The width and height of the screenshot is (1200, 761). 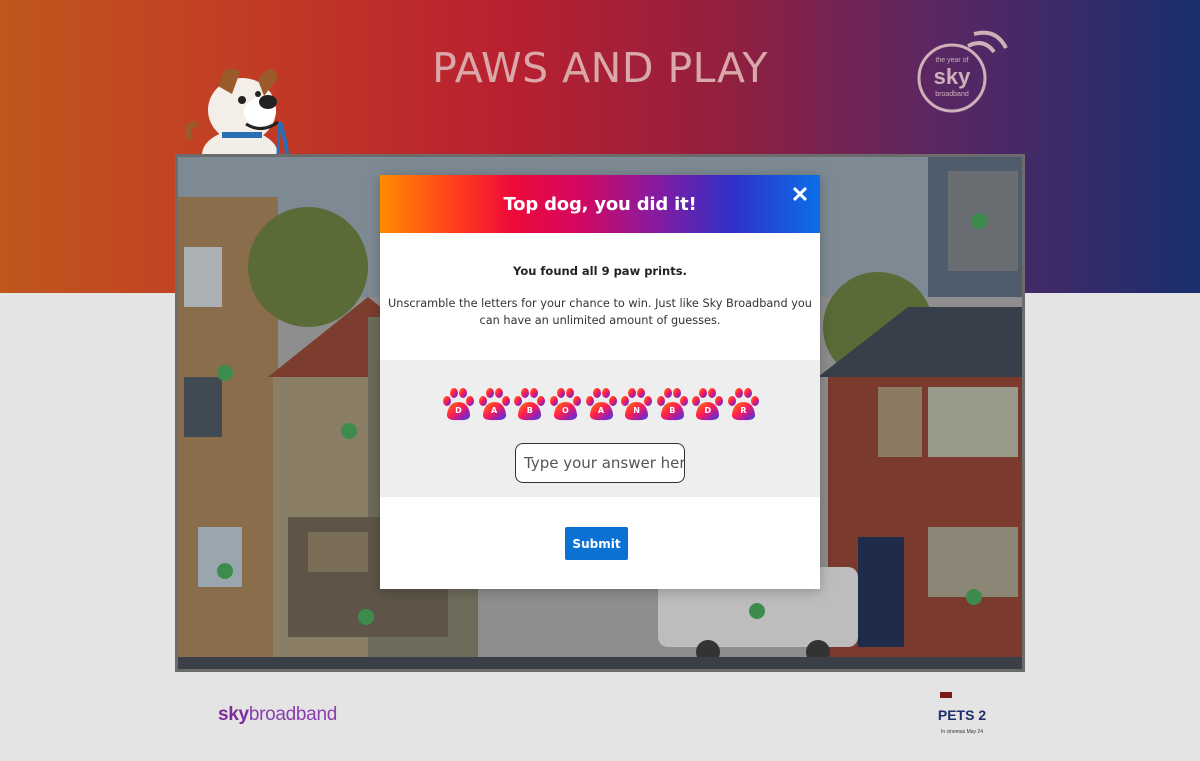 I want to click on svg-text: In cinemas May 24, so click(x=962, y=732).